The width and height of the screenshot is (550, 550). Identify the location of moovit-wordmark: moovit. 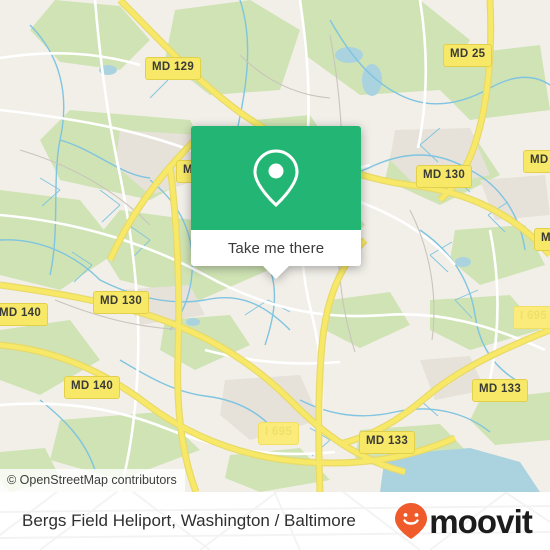
(481, 521).